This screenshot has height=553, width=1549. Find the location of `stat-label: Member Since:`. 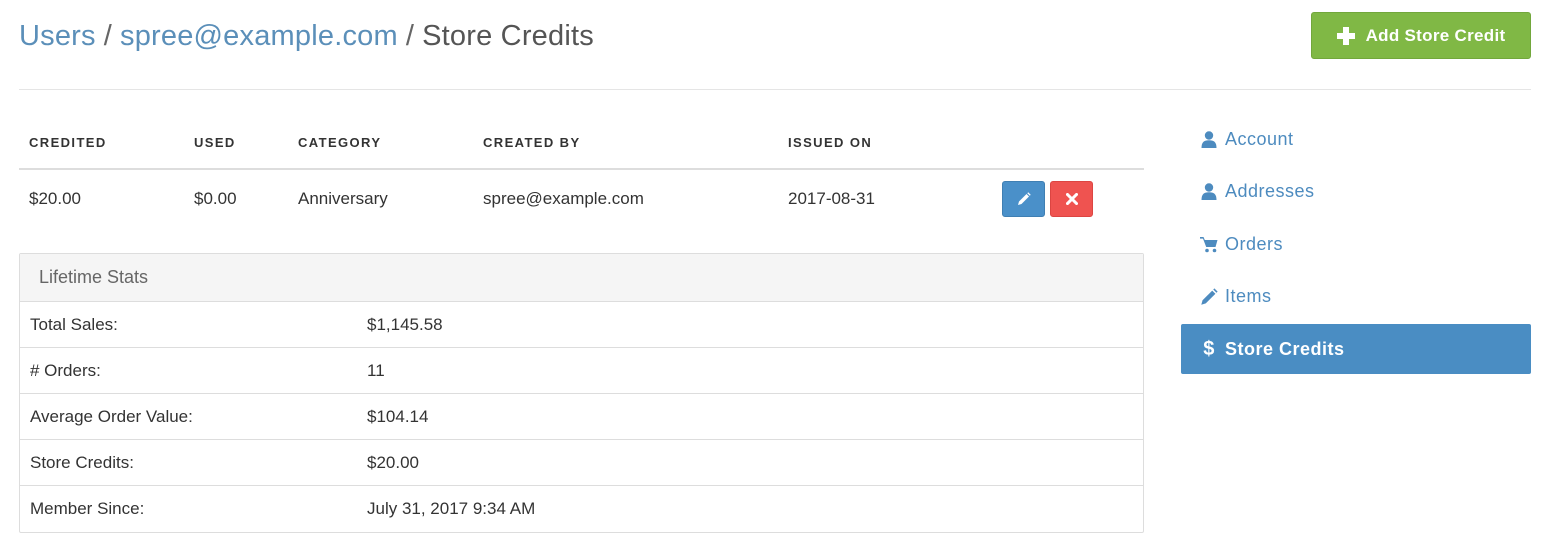

stat-label: Member Since: is located at coordinates (87, 508).